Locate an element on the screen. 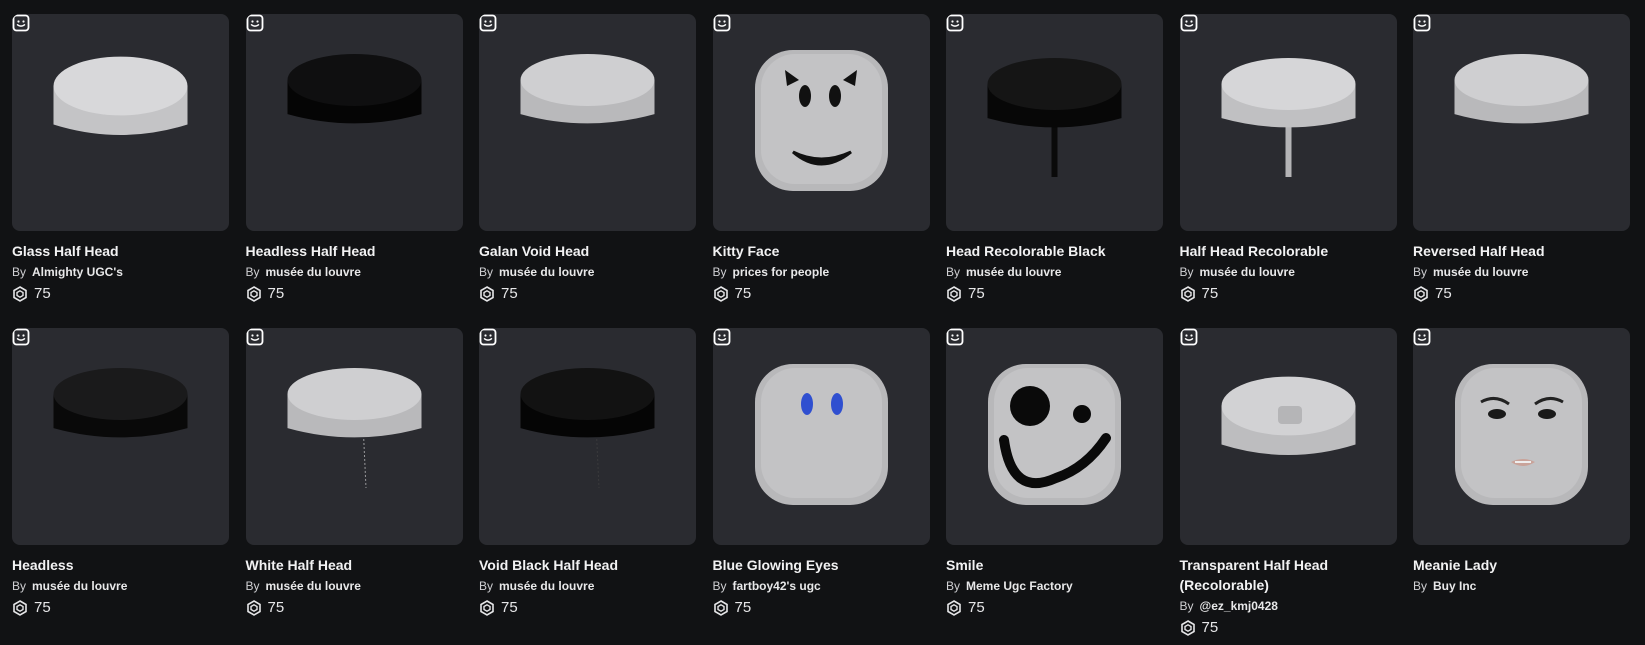 Image resolution: width=1645 pixels, height=645 pixels. catalog-item-card: Glass Half Head By Almighty UGC's 75 is located at coordinates (120, 171).